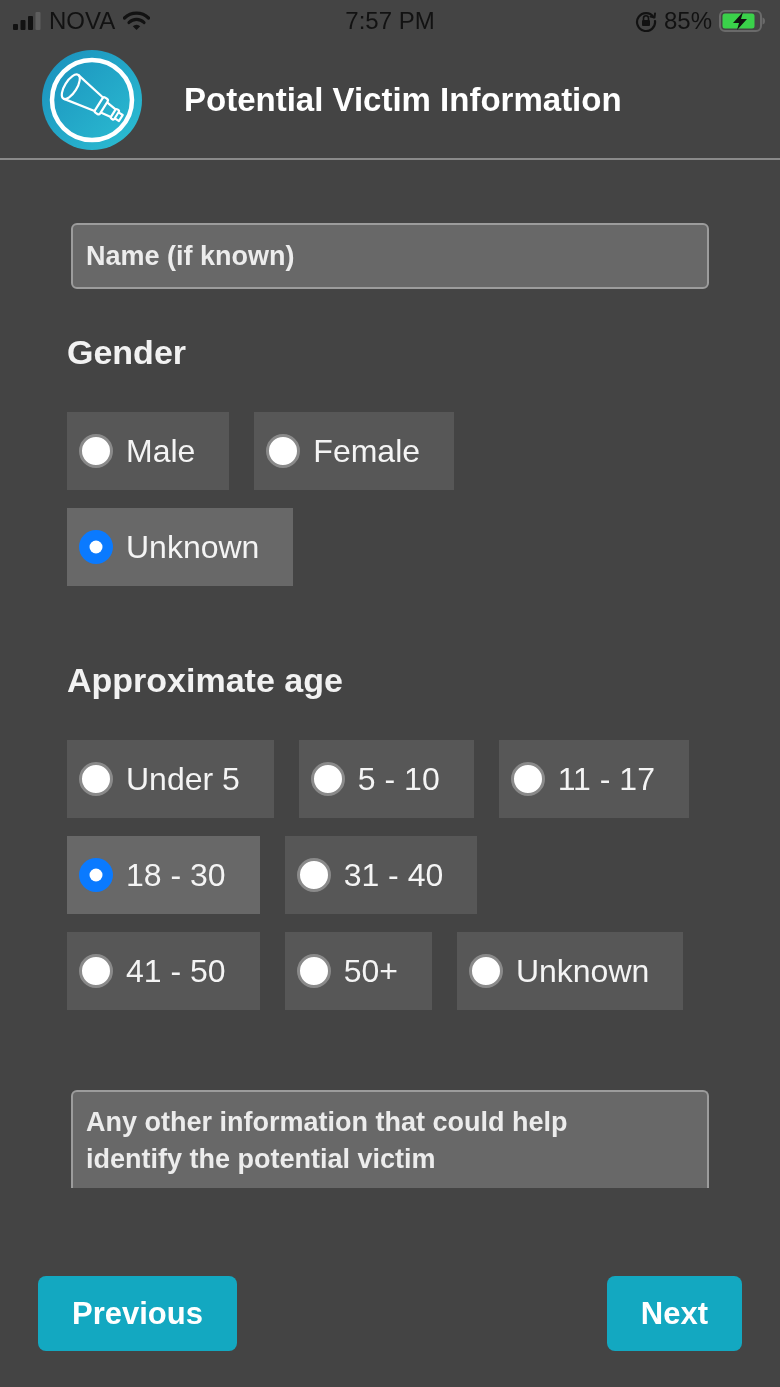  Describe the element at coordinates (386, 779) in the screenshot. I see `radio-option: 5 - 10` at that location.